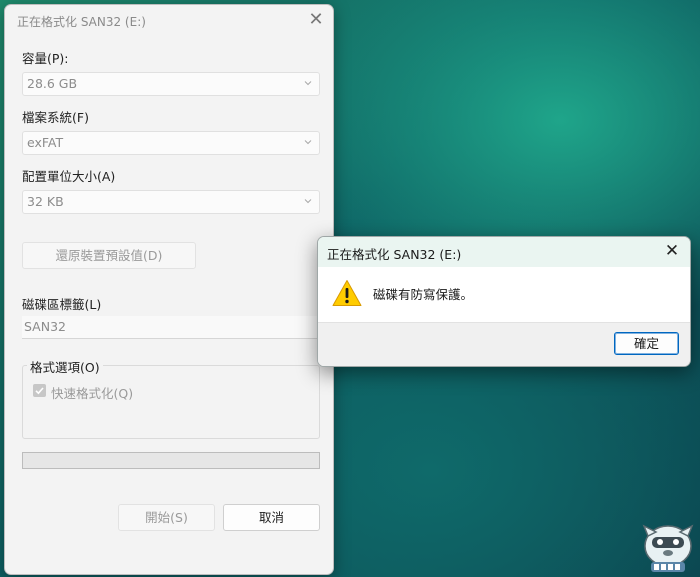 The height and width of the screenshot is (577, 700). Describe the element at coordinates (423, 294) in the screenshot. I see `message-text: 磁碟有防寫保護。` at that location.